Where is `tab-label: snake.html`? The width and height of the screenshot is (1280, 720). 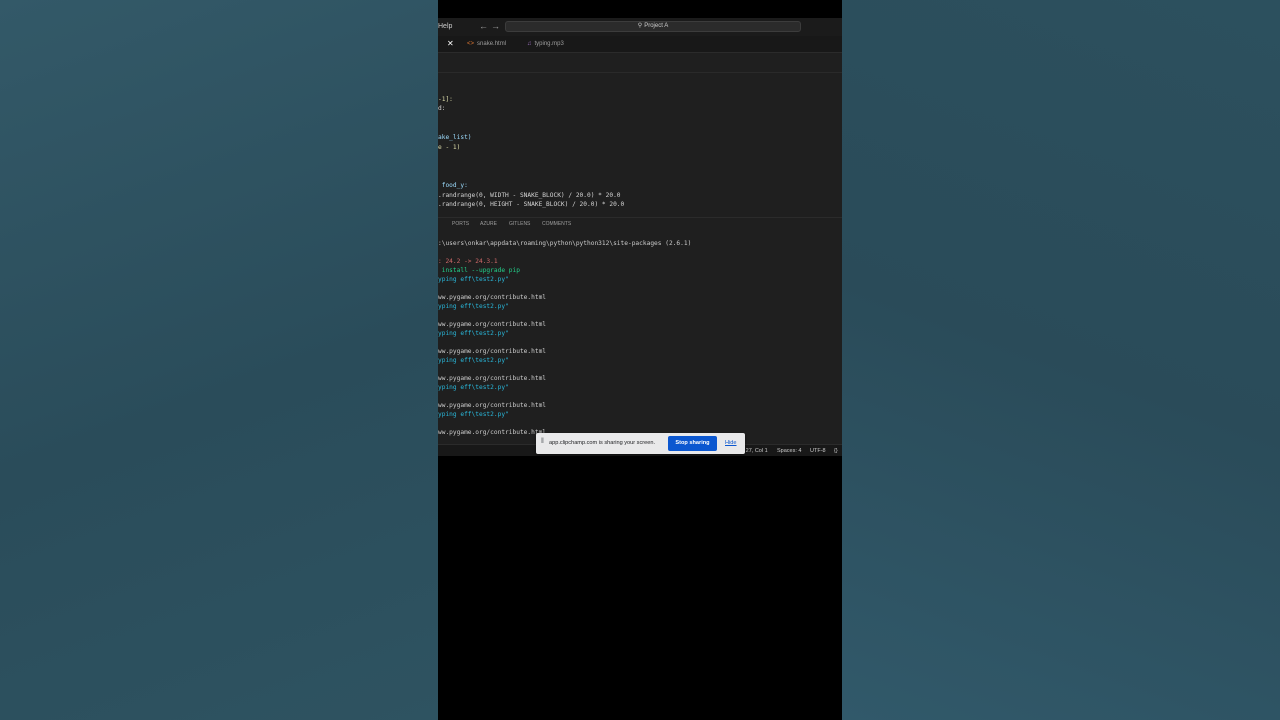
tab-label: snake.html is located at coordinates (492, 44).